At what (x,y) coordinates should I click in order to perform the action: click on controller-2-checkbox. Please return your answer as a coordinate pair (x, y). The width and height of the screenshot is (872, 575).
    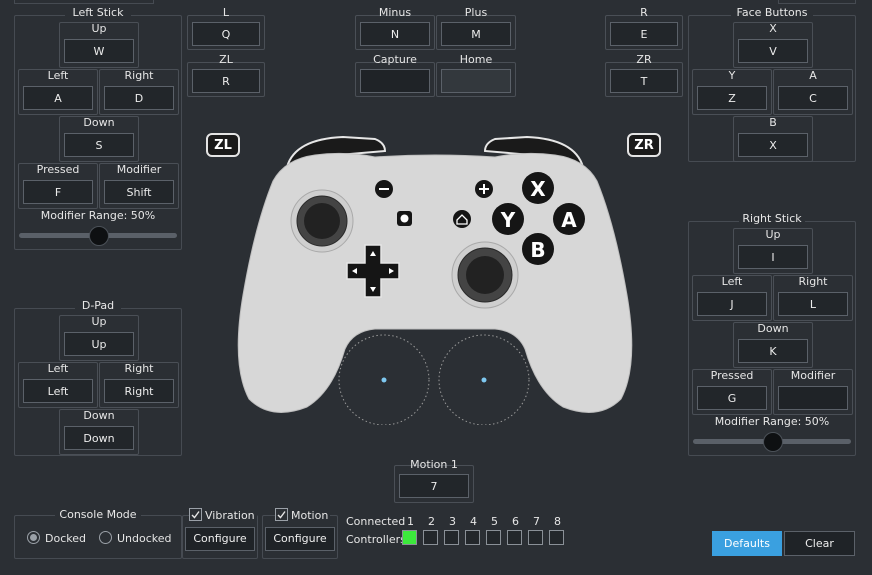
    Looking at the image, I should click on (430, 537).